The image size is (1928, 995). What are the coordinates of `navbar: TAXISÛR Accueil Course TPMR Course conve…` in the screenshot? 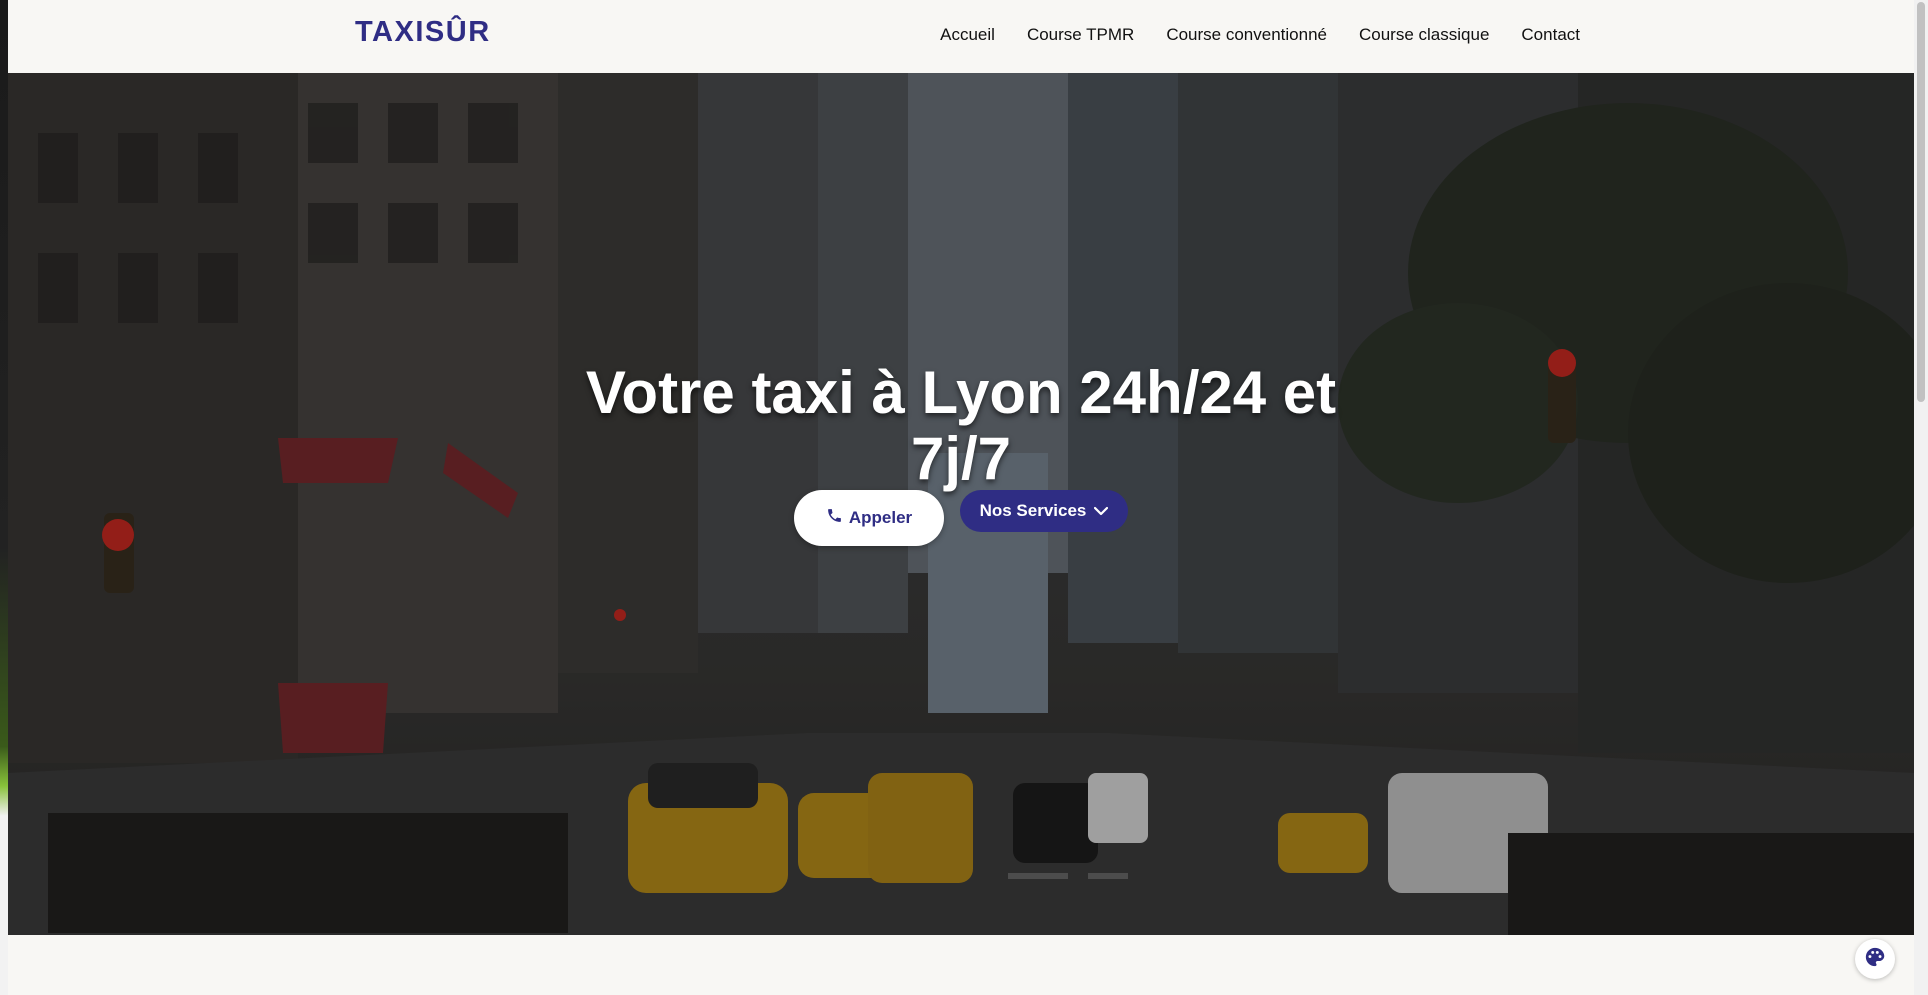 It's located at (961, 36).